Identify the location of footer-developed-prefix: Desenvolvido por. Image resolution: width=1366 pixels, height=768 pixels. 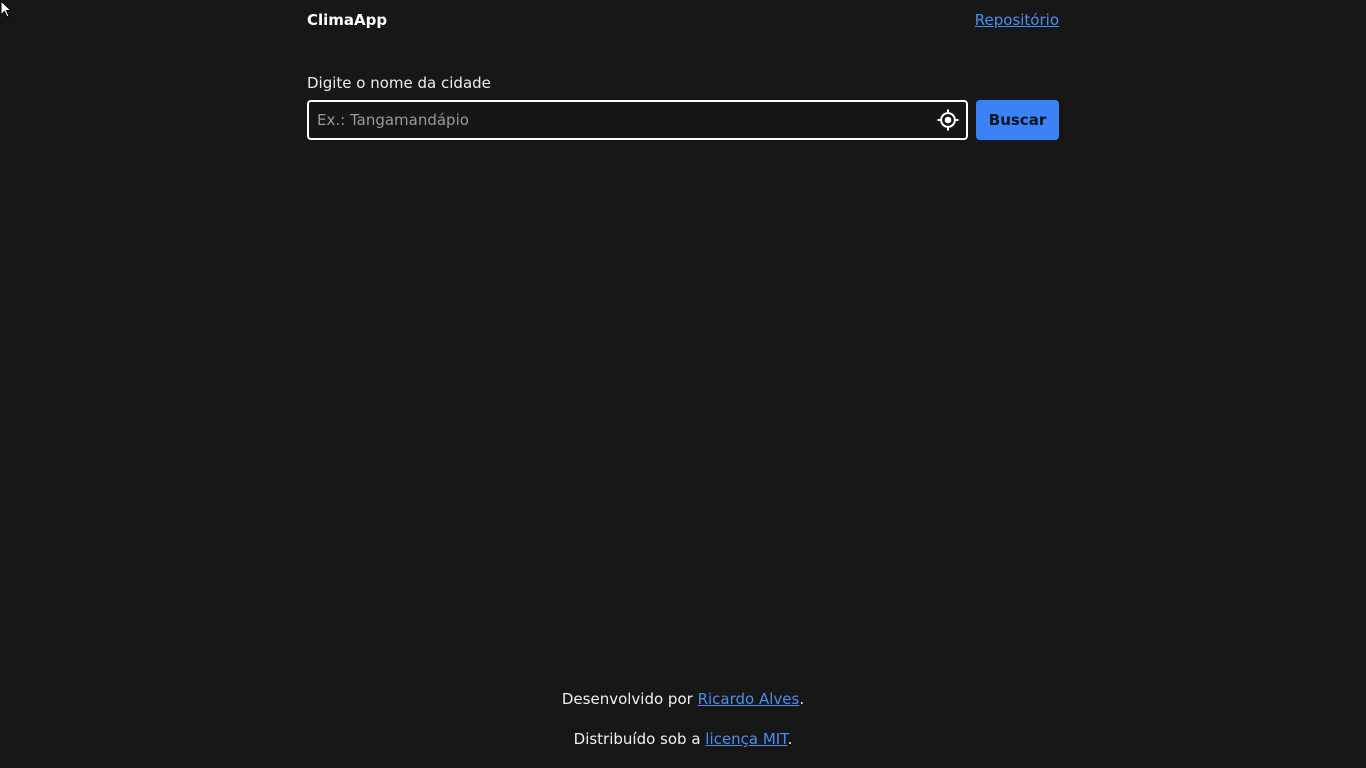
(629, 699).